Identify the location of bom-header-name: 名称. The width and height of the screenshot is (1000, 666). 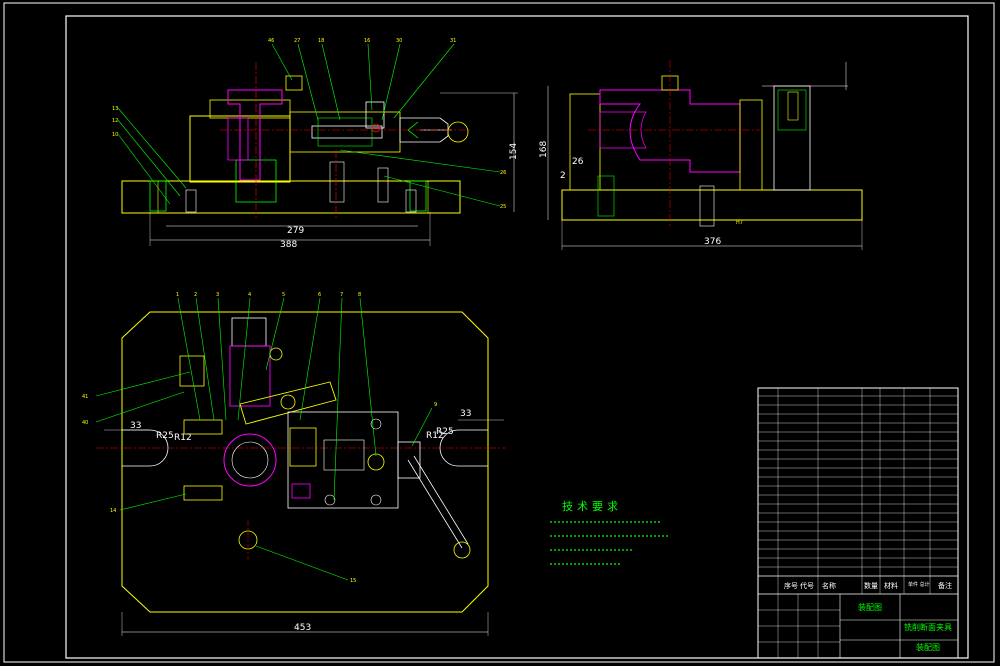
(829, 585).